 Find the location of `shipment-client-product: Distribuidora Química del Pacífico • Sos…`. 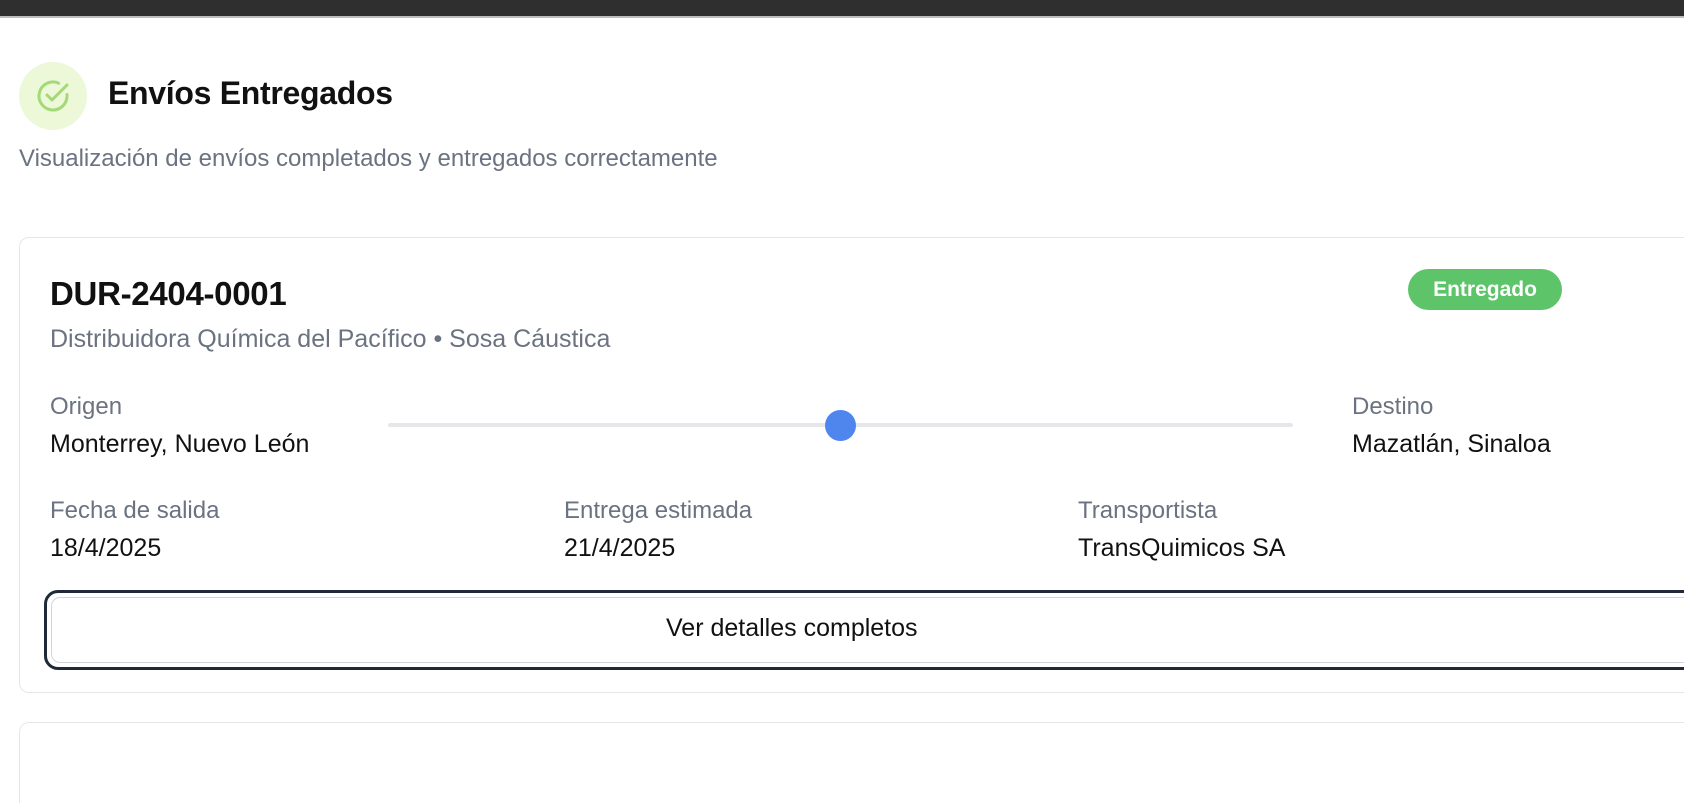

shipment-client-product: Distribuidora Química del Pacífico • Sos… is located at coordinates (330, 339).